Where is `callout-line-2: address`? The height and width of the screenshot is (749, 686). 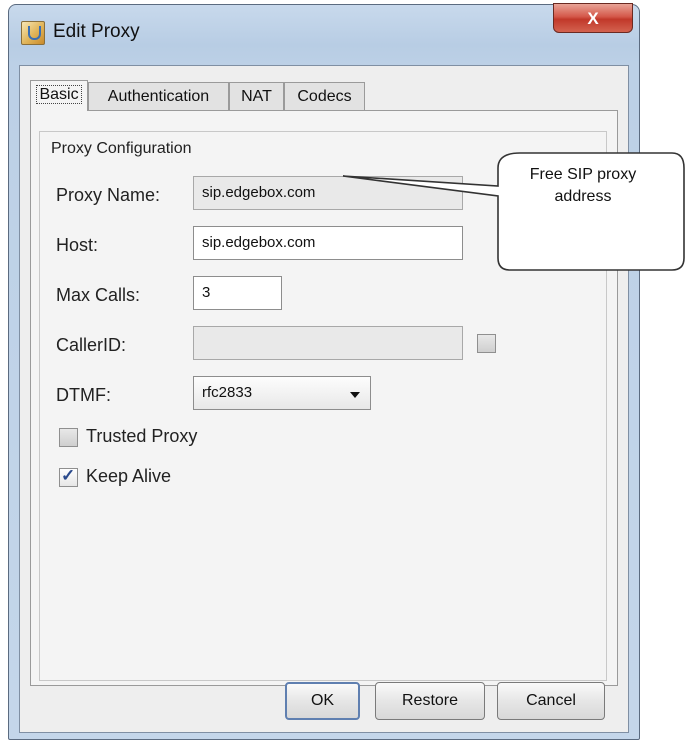
callout-line-2: address is located at coordinates (583, 196).